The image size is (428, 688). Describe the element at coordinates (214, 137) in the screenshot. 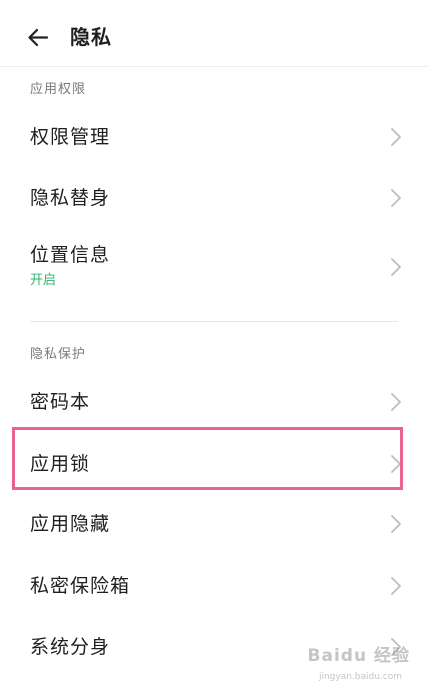

I see `row-permission-management: 权限管理` at that location.